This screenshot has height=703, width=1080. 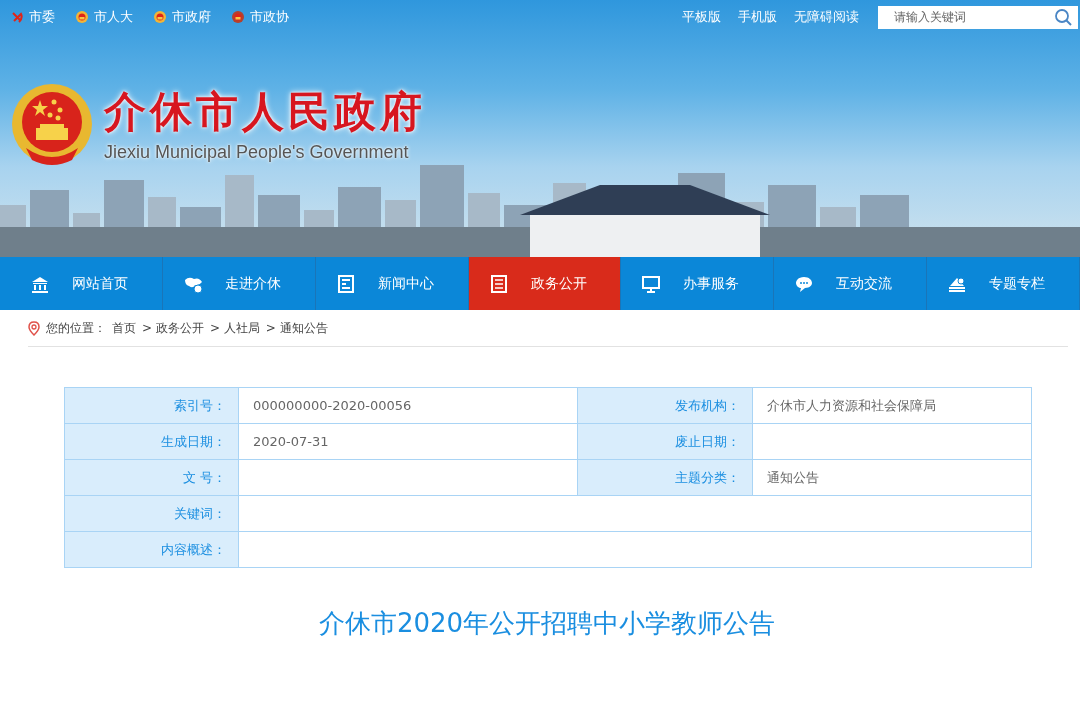 What do you see at coordinates (260, 17) in the screenshot?
I see `top-link: 市政协` at bounding box center [260, 17].